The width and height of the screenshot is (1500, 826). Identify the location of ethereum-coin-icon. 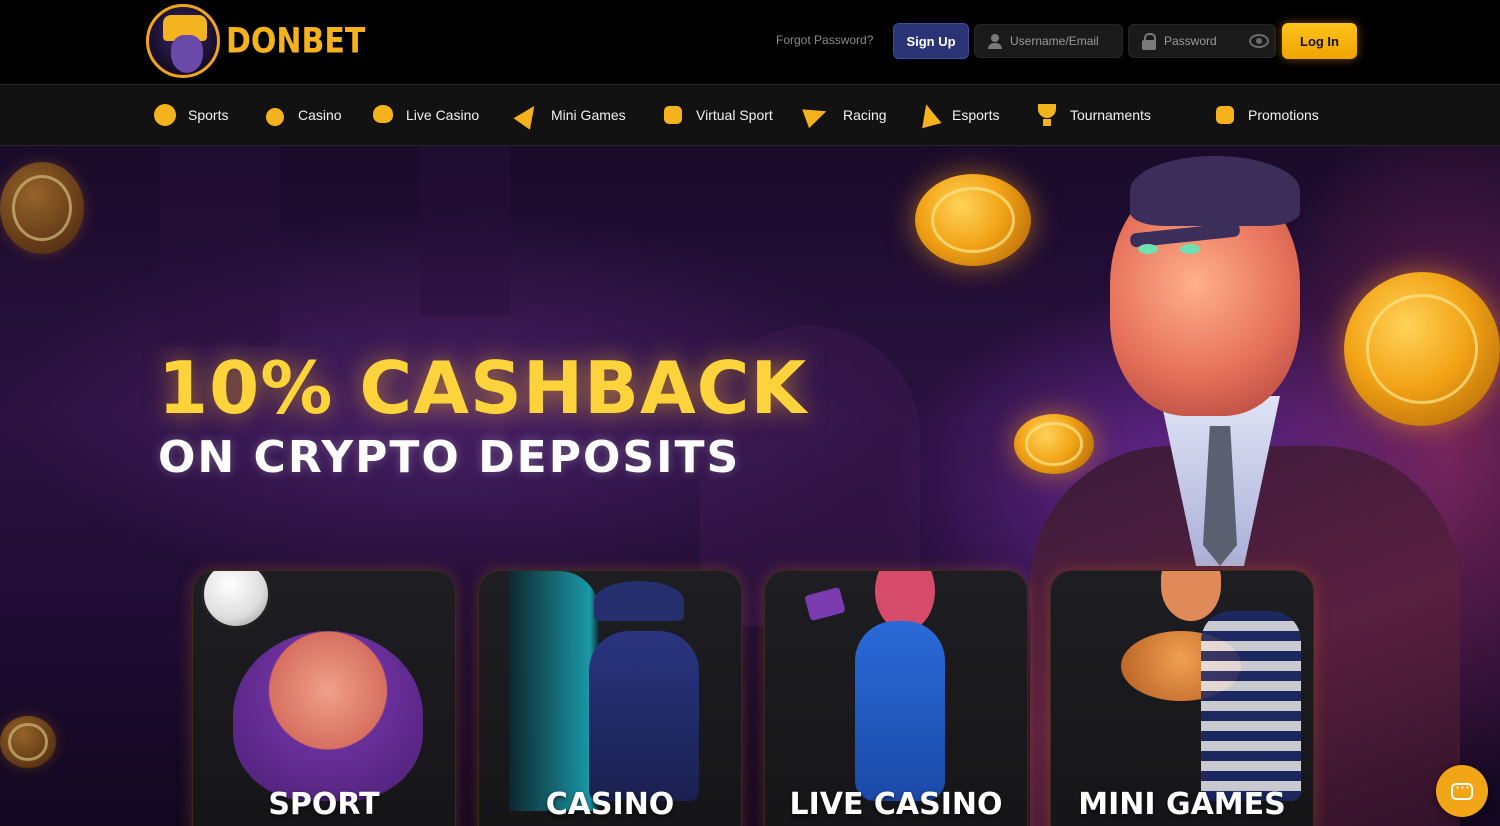
(42, 208).